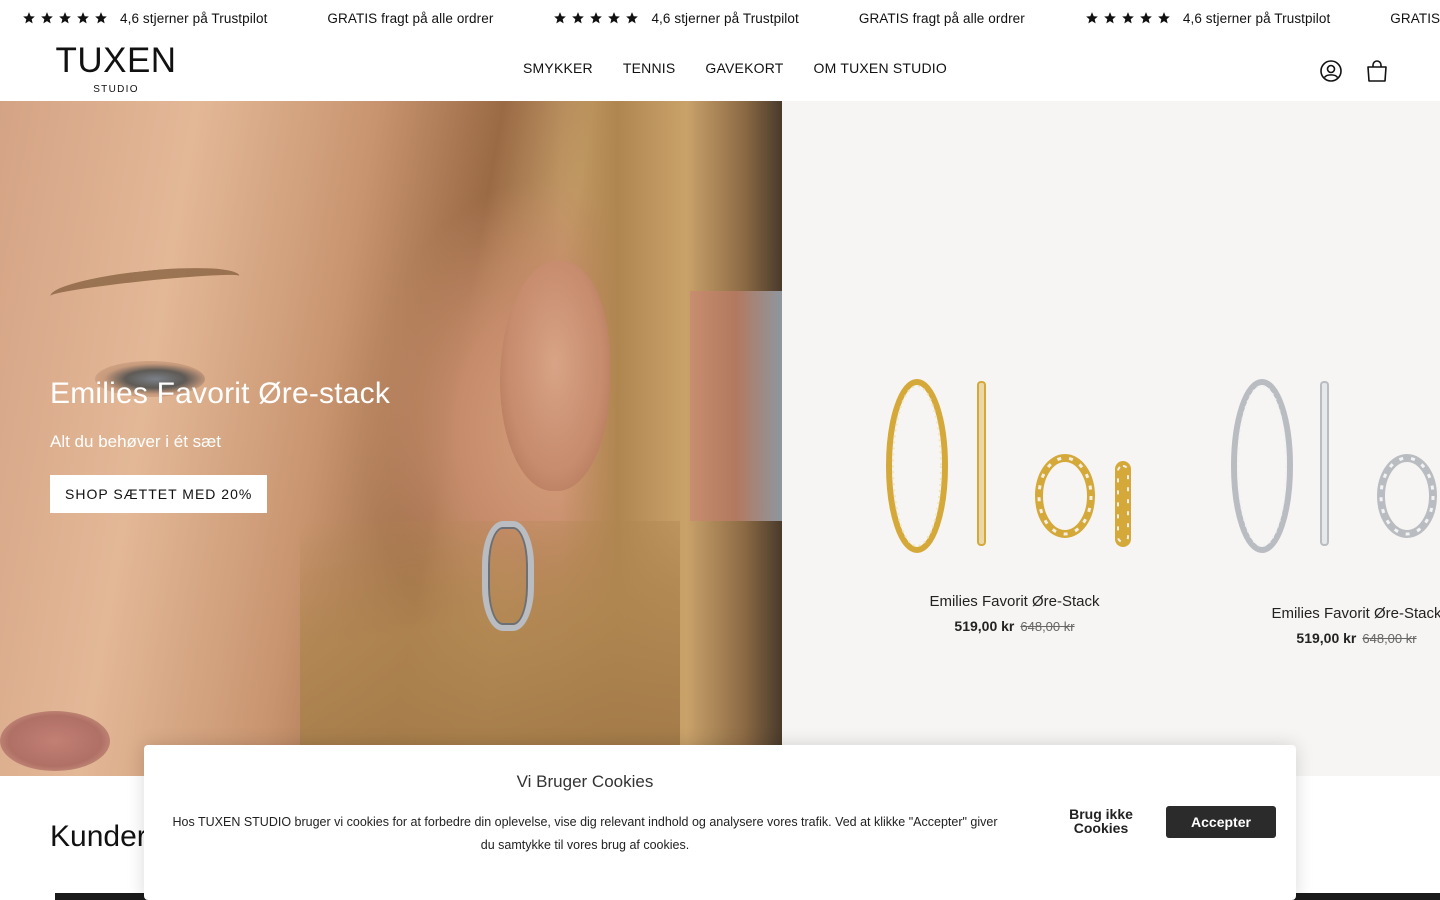 The height and width of the screenshot is (900, 1440). What do you see at coordinates (98, 836) in the screenshot?
I see `section-title: Kunder` at bounding box center [98, 836].